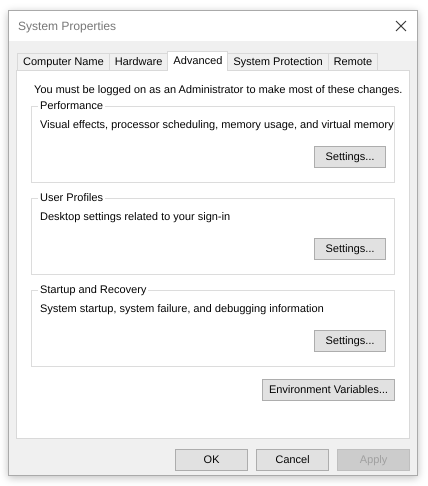 The width and height of the screenshot is (428, 486). What do you see at coordinates (67, 26) in the screenshot?
I see `window-title: System Properties` at bounding box center [67, 26].